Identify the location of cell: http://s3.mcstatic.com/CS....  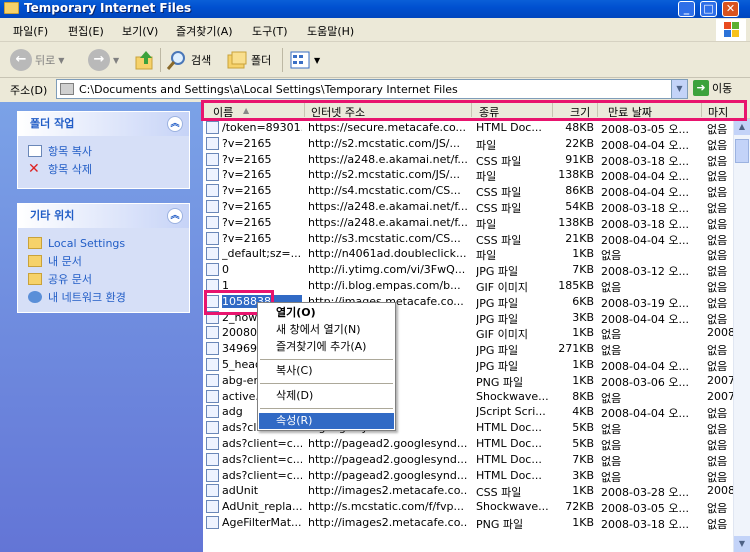
(384, 238).